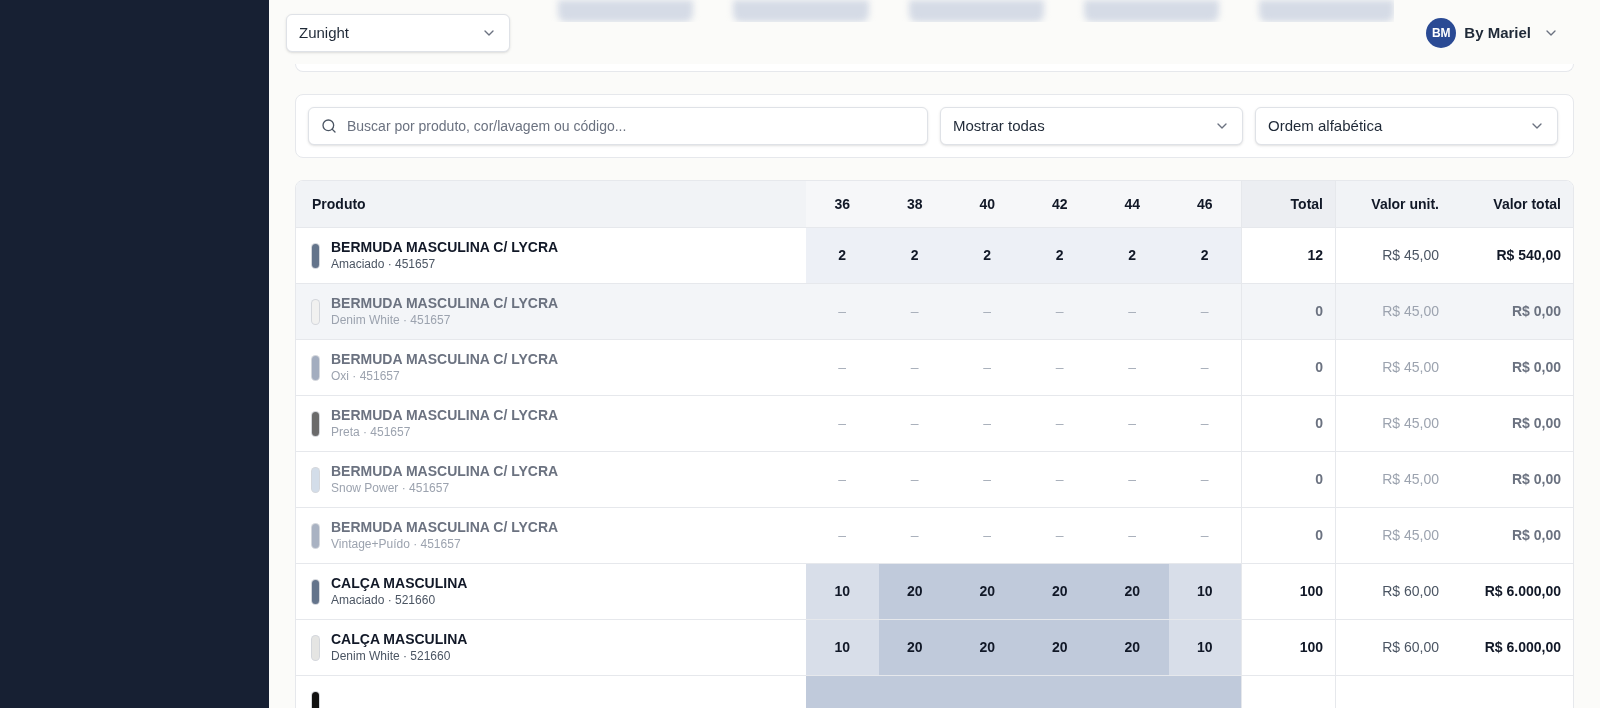 The width and height of the screenshot is (1600, 708). Describe the element at coordinates (914, 204) in the screenshot. I see `column-header: 38` at that location.